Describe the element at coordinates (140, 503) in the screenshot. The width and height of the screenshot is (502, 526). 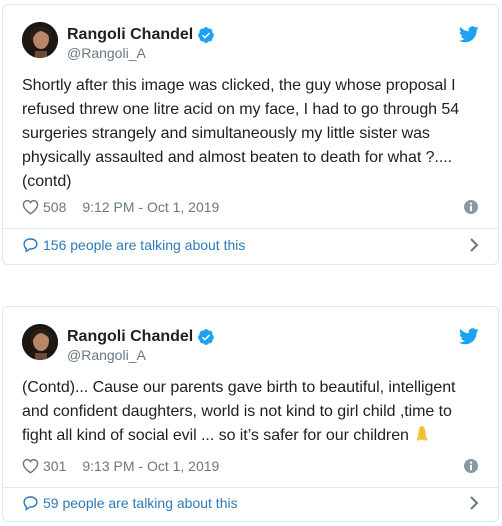
I see `discussion-text: 59 people are talking about this` at that location.